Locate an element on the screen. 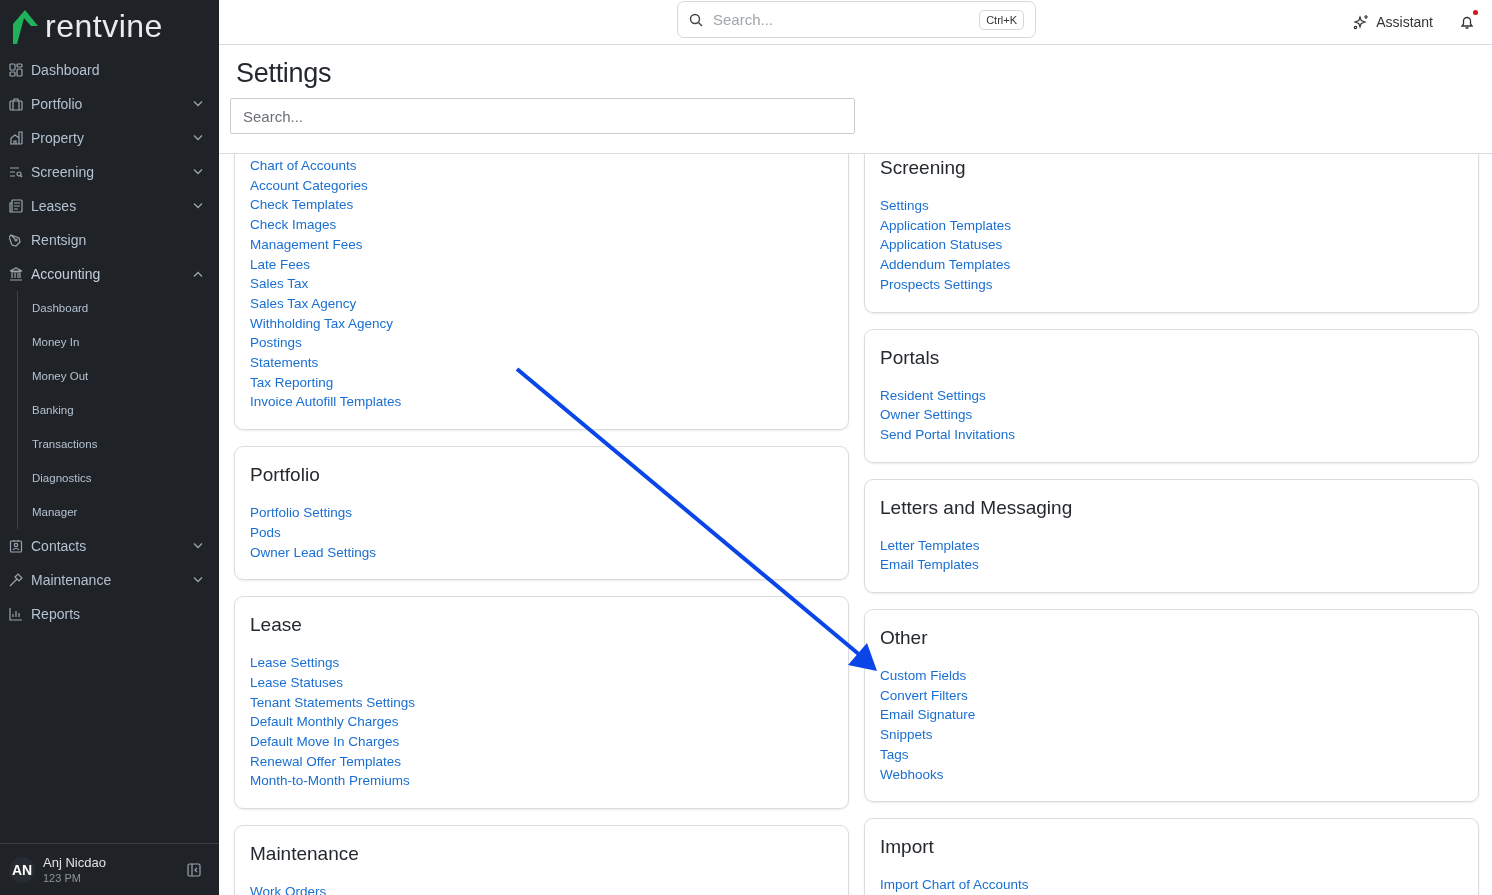  settings-link: Custom Fields is located at coordinates (923, 676).